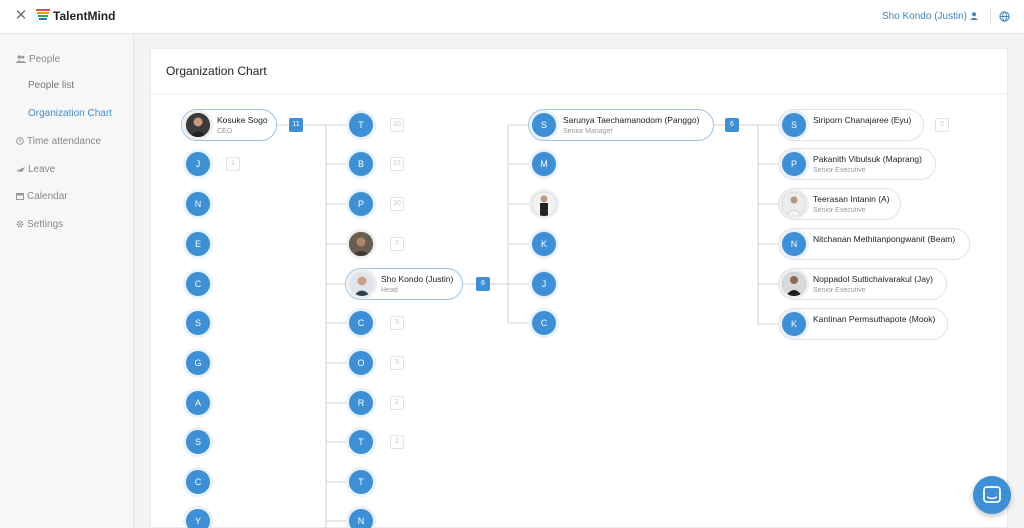  What do you see at coordinates (884, 239) in the screenshot?
I see `node-name: Nitchanan Methitanpongwanit (Beam)` at bounding box center [884, 239].